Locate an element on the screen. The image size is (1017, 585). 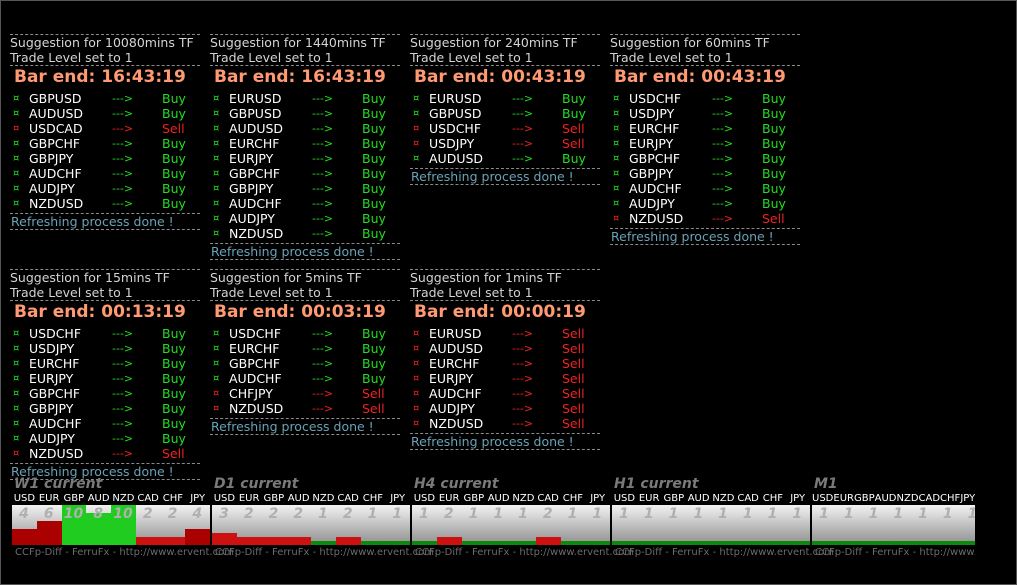
timeframe-label: W1 current is located at coordinates (58, 484).